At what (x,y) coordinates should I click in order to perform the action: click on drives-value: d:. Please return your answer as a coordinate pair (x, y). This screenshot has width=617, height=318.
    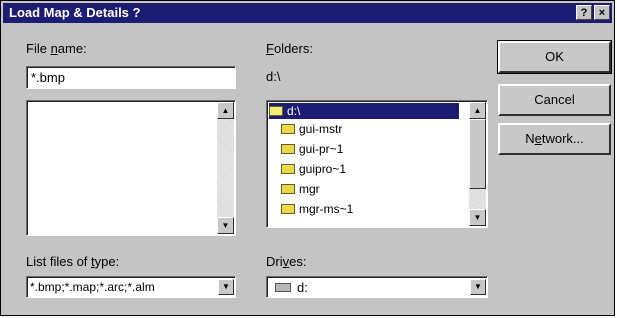
    Looking at the image, I should click on (302, 287).